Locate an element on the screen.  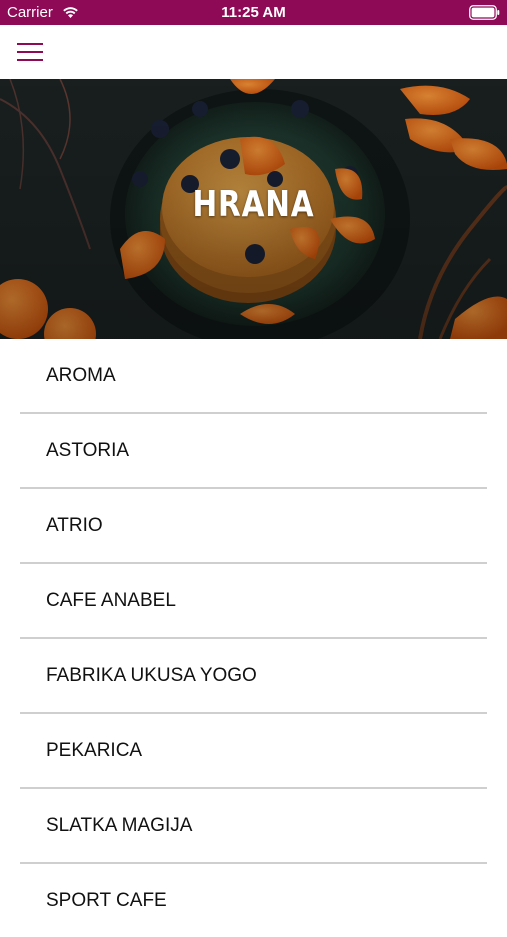
navigation-bar is located at coordinates (253, 52).